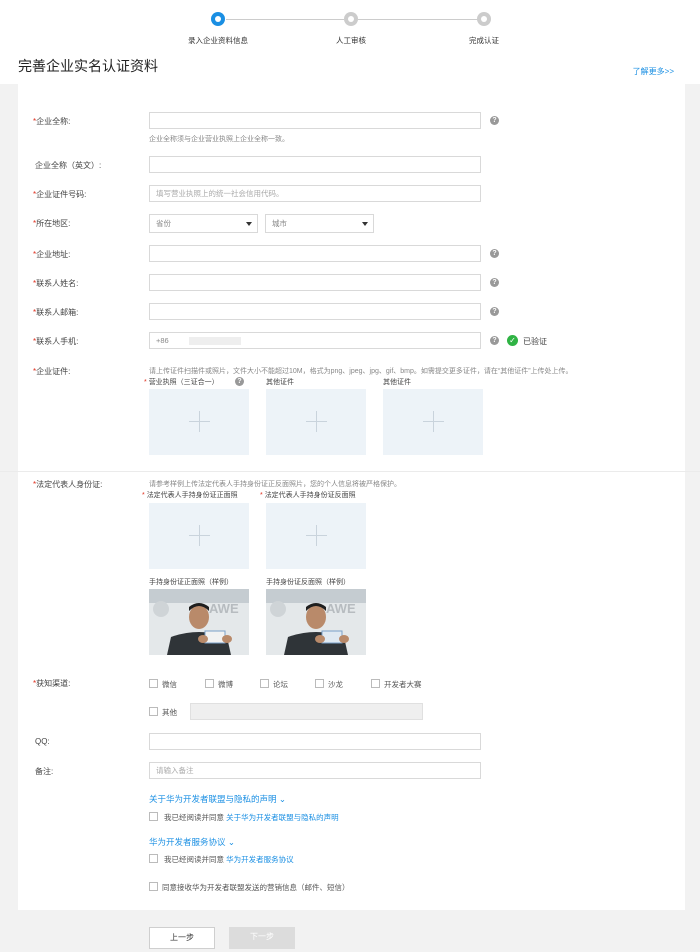  What do you see at coordinates (315, 193) in the screenshot?
I see `cert-no-input: 填写营业执照上的统一社会信用代码。` at bounding box center [315, 193].